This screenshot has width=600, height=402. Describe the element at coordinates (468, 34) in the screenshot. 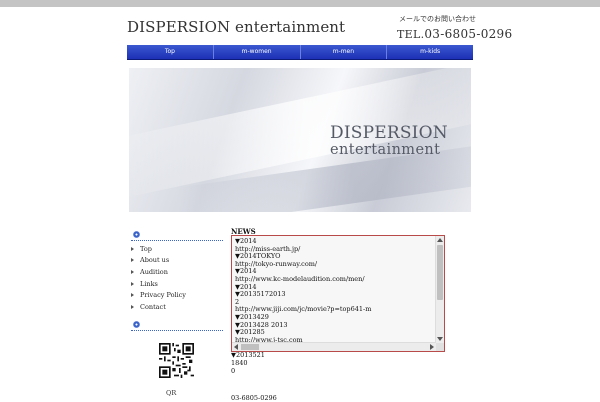

I see `tel-number: 03-6805-0296` at that location.